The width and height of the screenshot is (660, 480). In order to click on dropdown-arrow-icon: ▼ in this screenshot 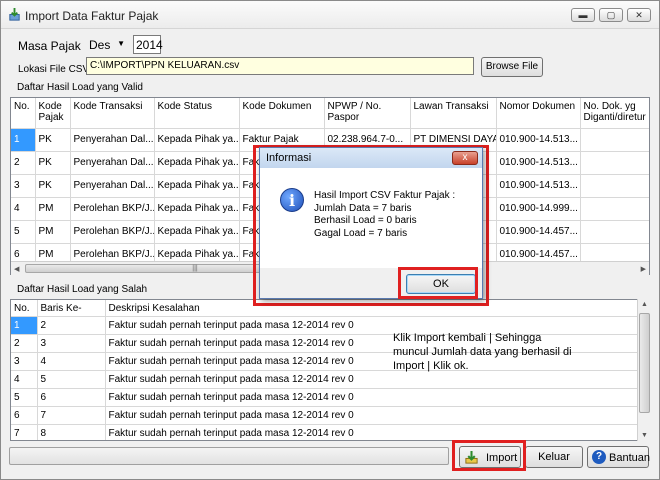, I will do `click(121, 43)`.